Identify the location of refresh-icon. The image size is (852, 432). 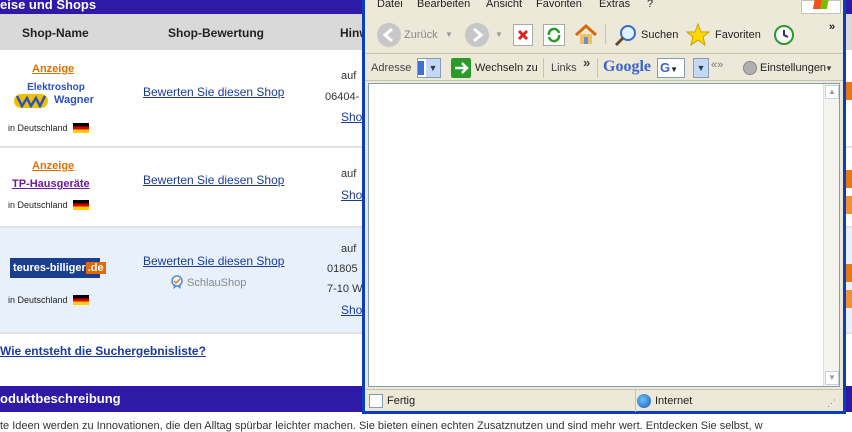
(554, 35).